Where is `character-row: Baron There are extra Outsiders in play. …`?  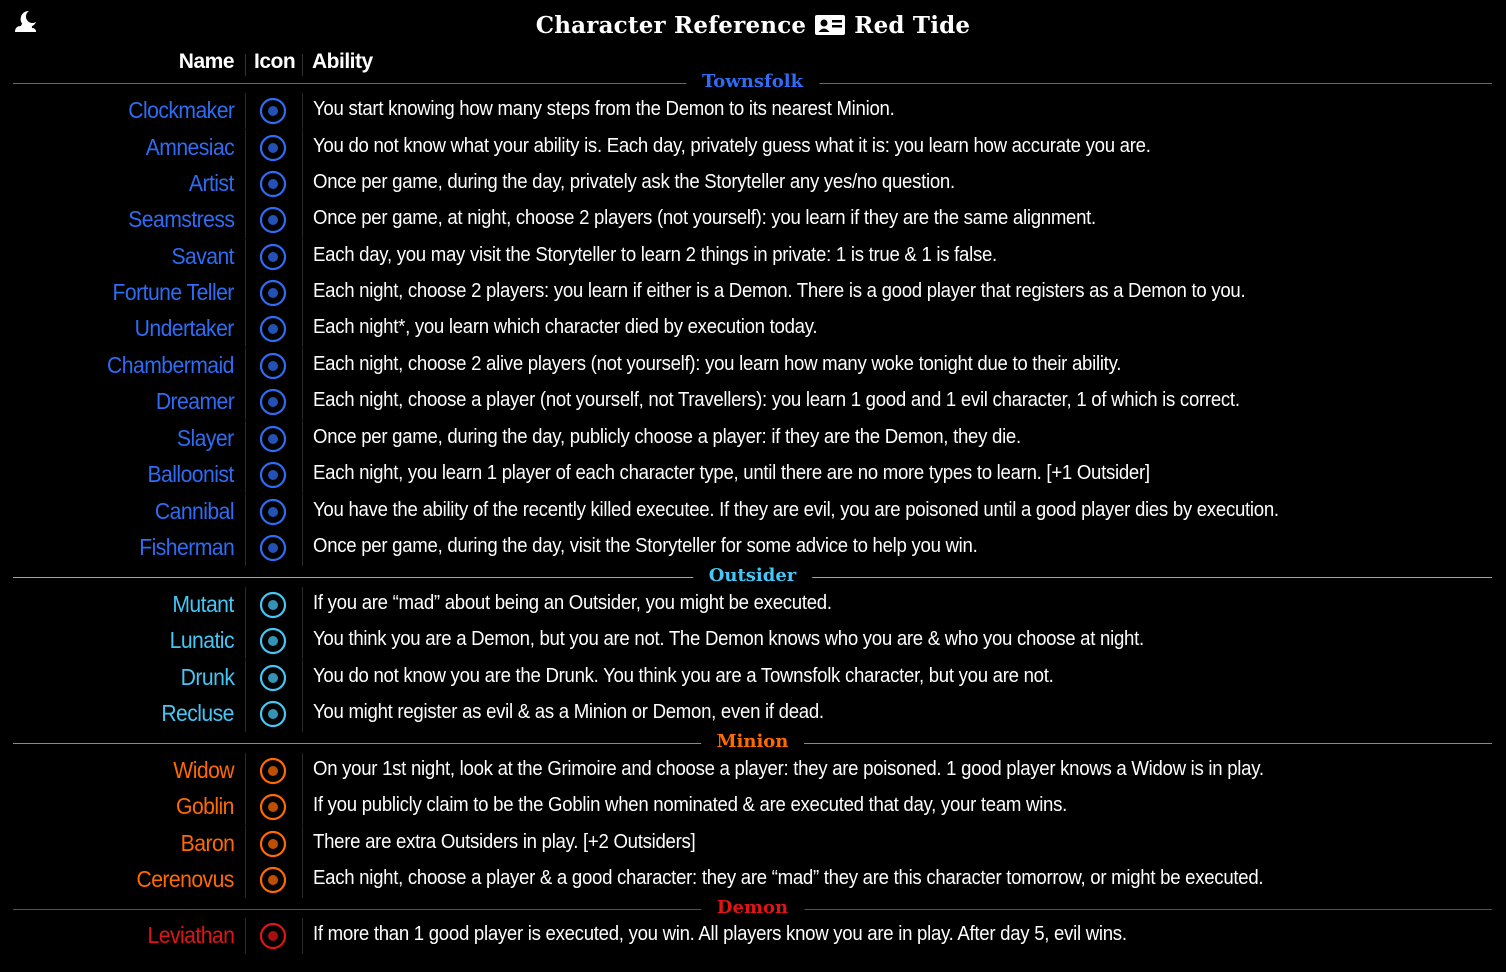 character-row: Baron There are extra Outsiders in play. … is located at coordinates (753, 844).